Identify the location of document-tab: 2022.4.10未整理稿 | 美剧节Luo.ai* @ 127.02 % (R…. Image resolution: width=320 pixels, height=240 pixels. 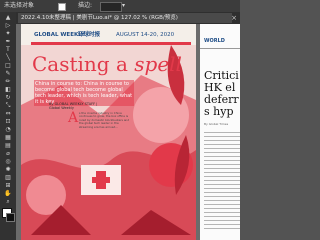
(125, 18).